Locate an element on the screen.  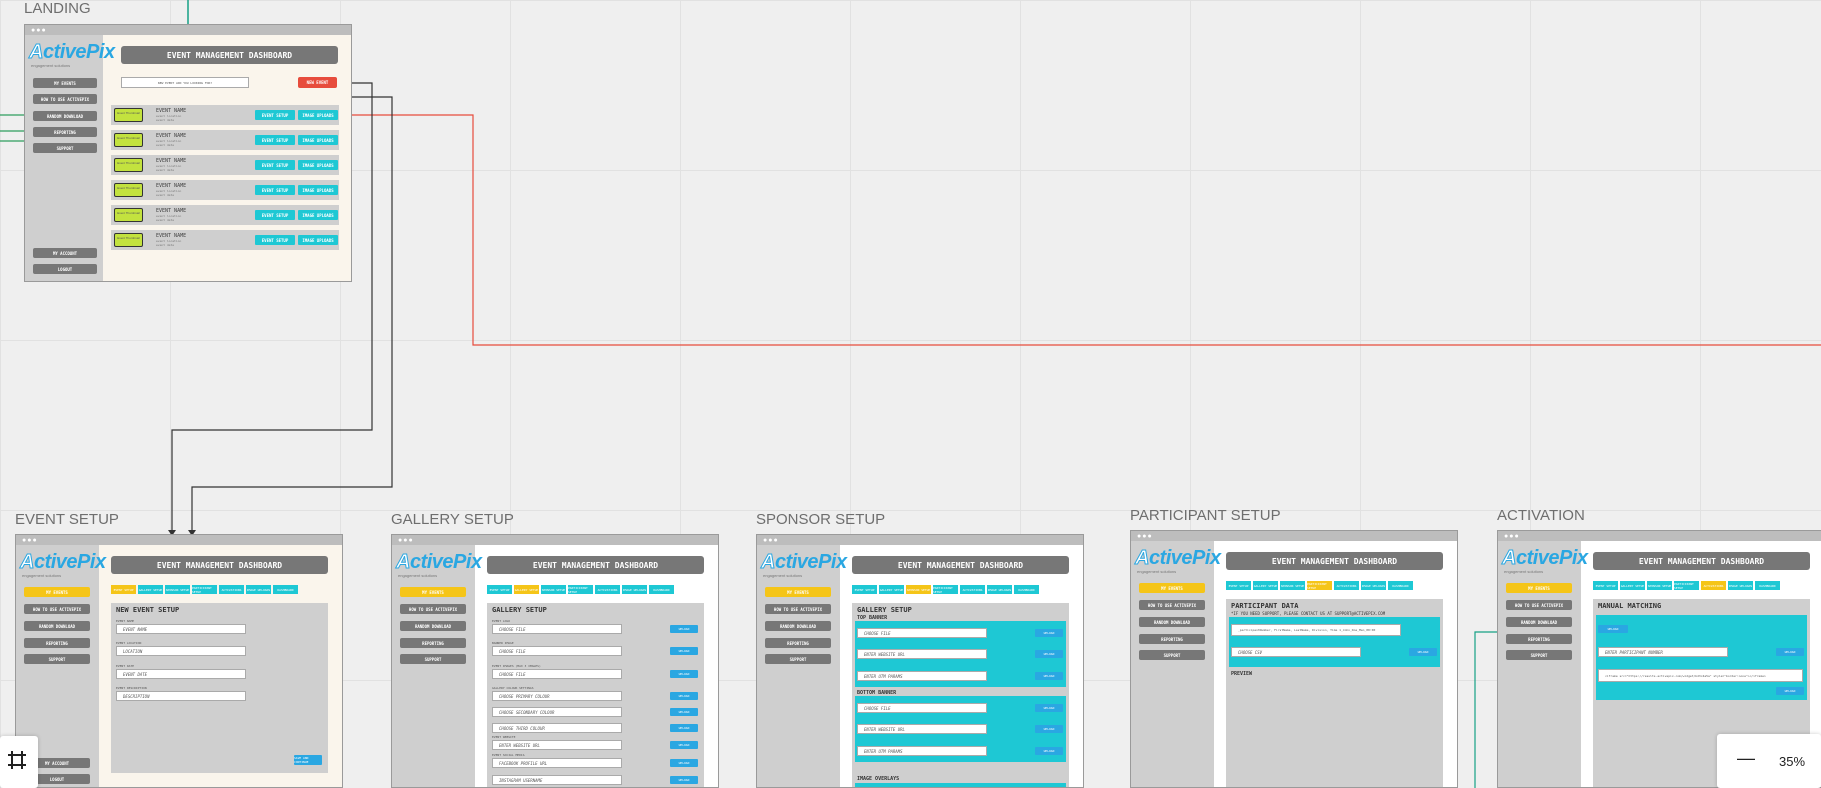
save-continue-button: SAVE AND CONTINUE is located at coordinates (308, 760).